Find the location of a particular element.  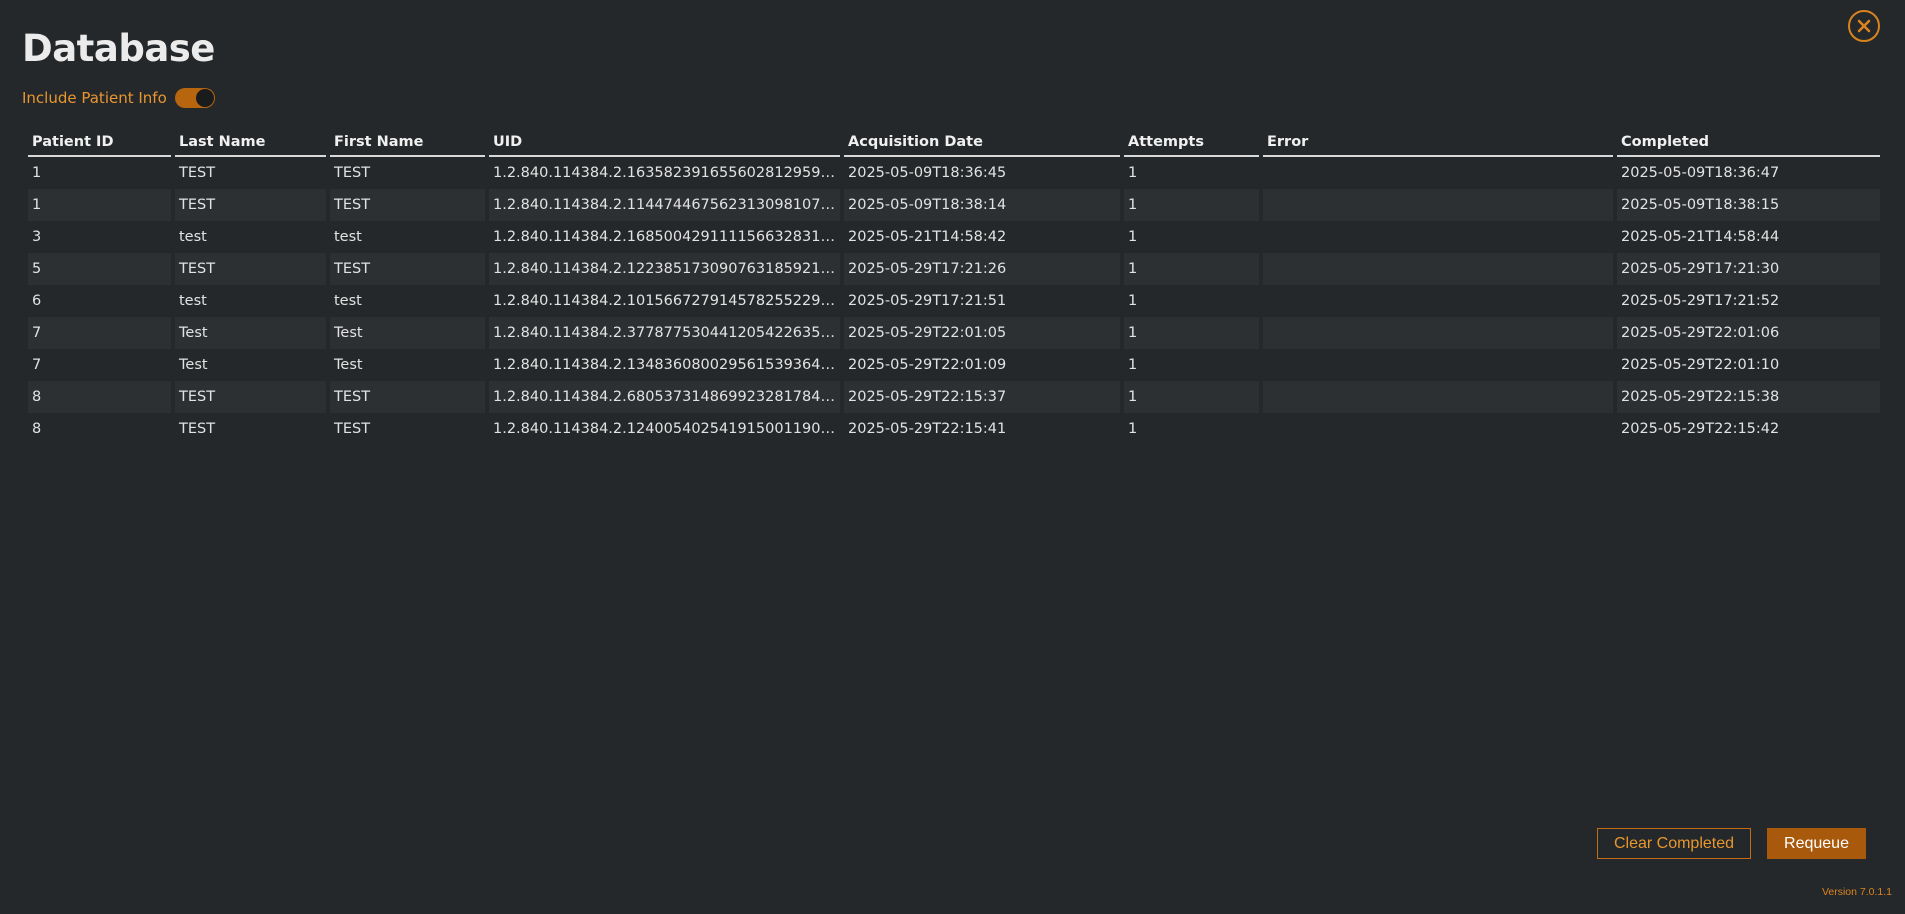

cell-acquisition-date: 2025-05-29T22:01:09 is located at coordinates (927, 365).